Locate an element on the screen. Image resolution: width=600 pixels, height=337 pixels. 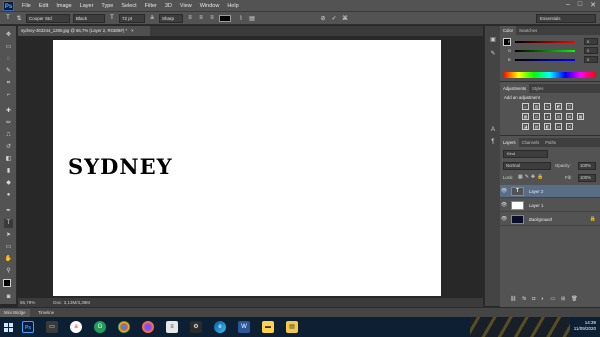
menu-image: Image is located at coordinates (63, 6).